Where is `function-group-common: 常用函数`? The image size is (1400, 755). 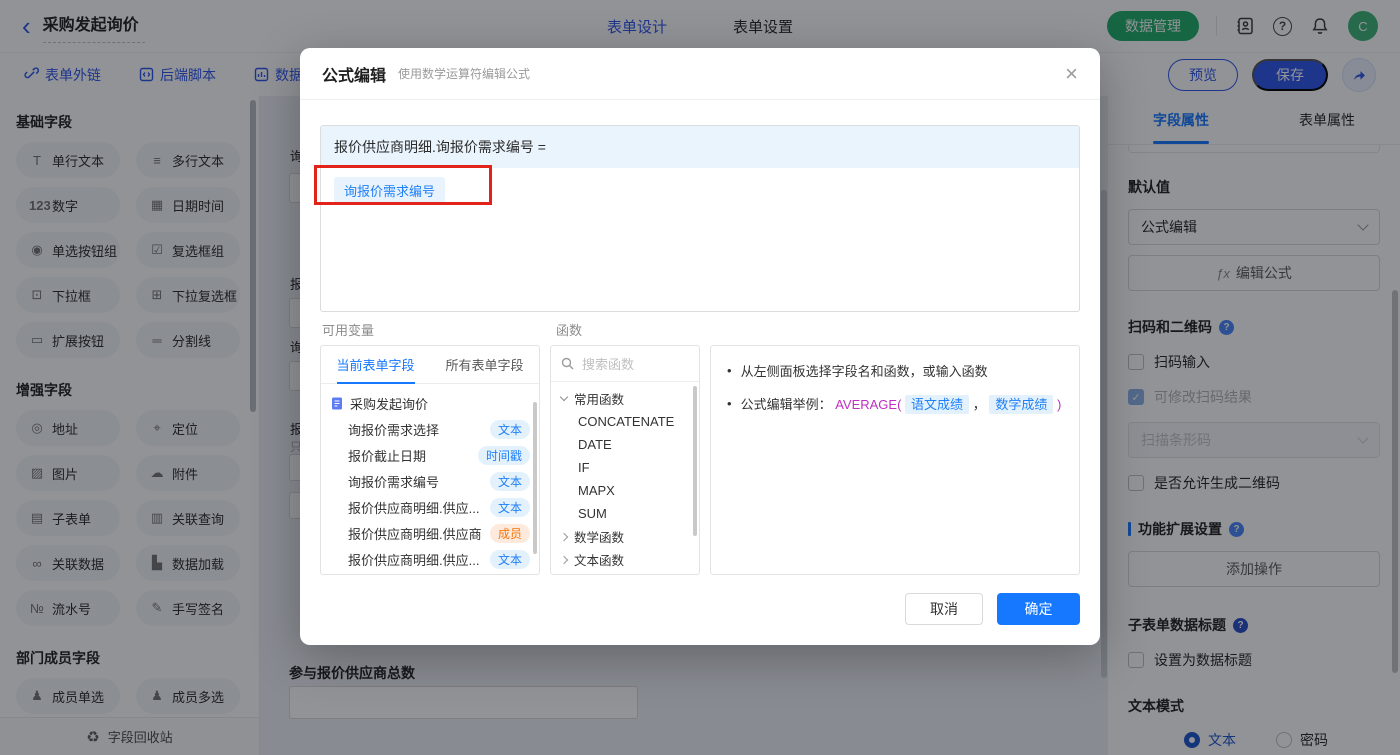 function-group-common: 常用函数 is located at coordinates (625, 398).